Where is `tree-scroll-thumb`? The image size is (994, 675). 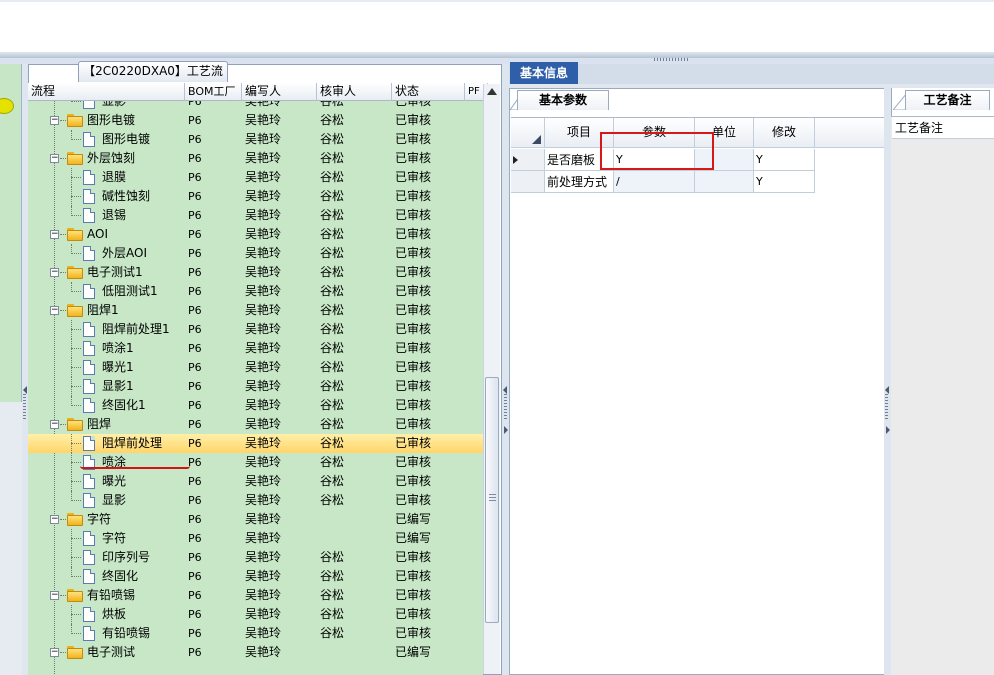 tree-scroll-thumb is located at coordinates (492, 500).